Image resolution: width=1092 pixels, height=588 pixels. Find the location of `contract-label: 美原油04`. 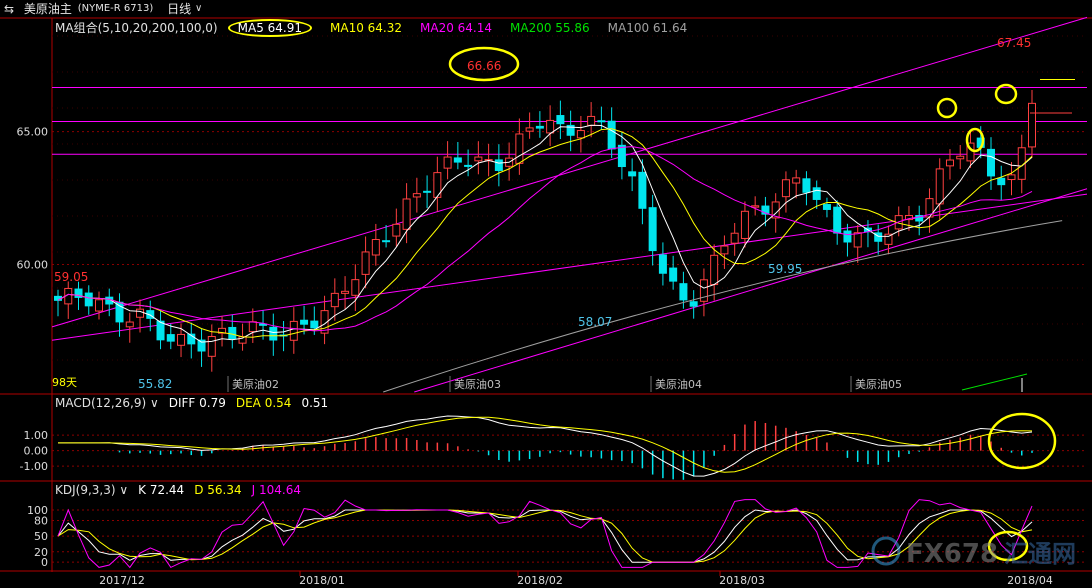

contract-label: 美原油04 is located at coordinates (678, 384).